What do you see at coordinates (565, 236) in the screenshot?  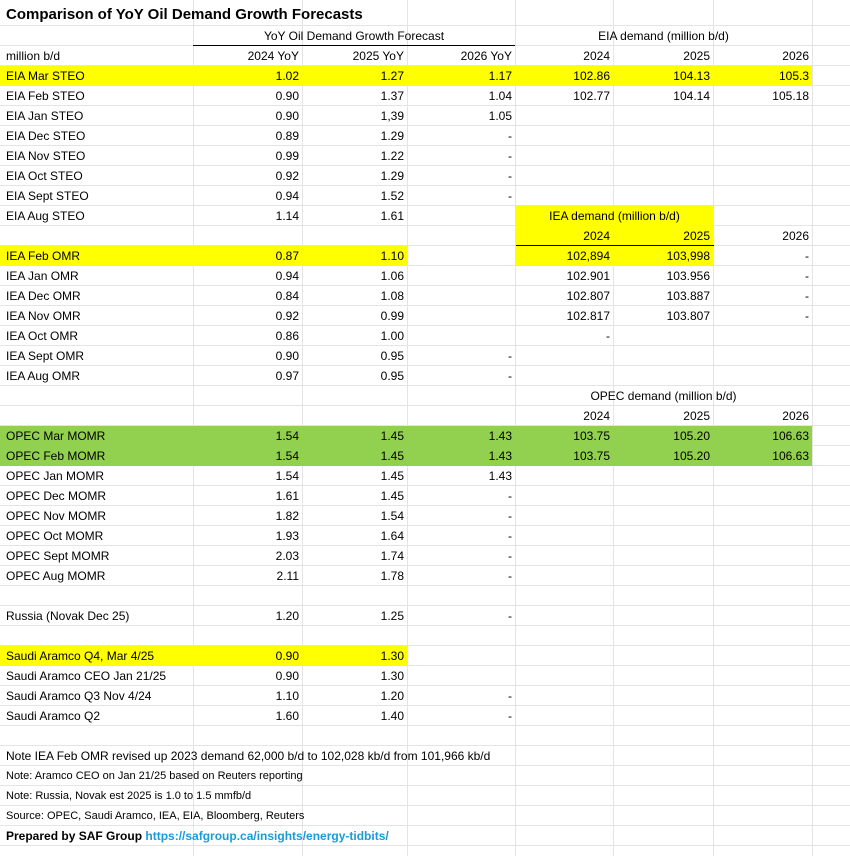 I see `iea-2024-header: 2024` at bounding box center [565, 236].